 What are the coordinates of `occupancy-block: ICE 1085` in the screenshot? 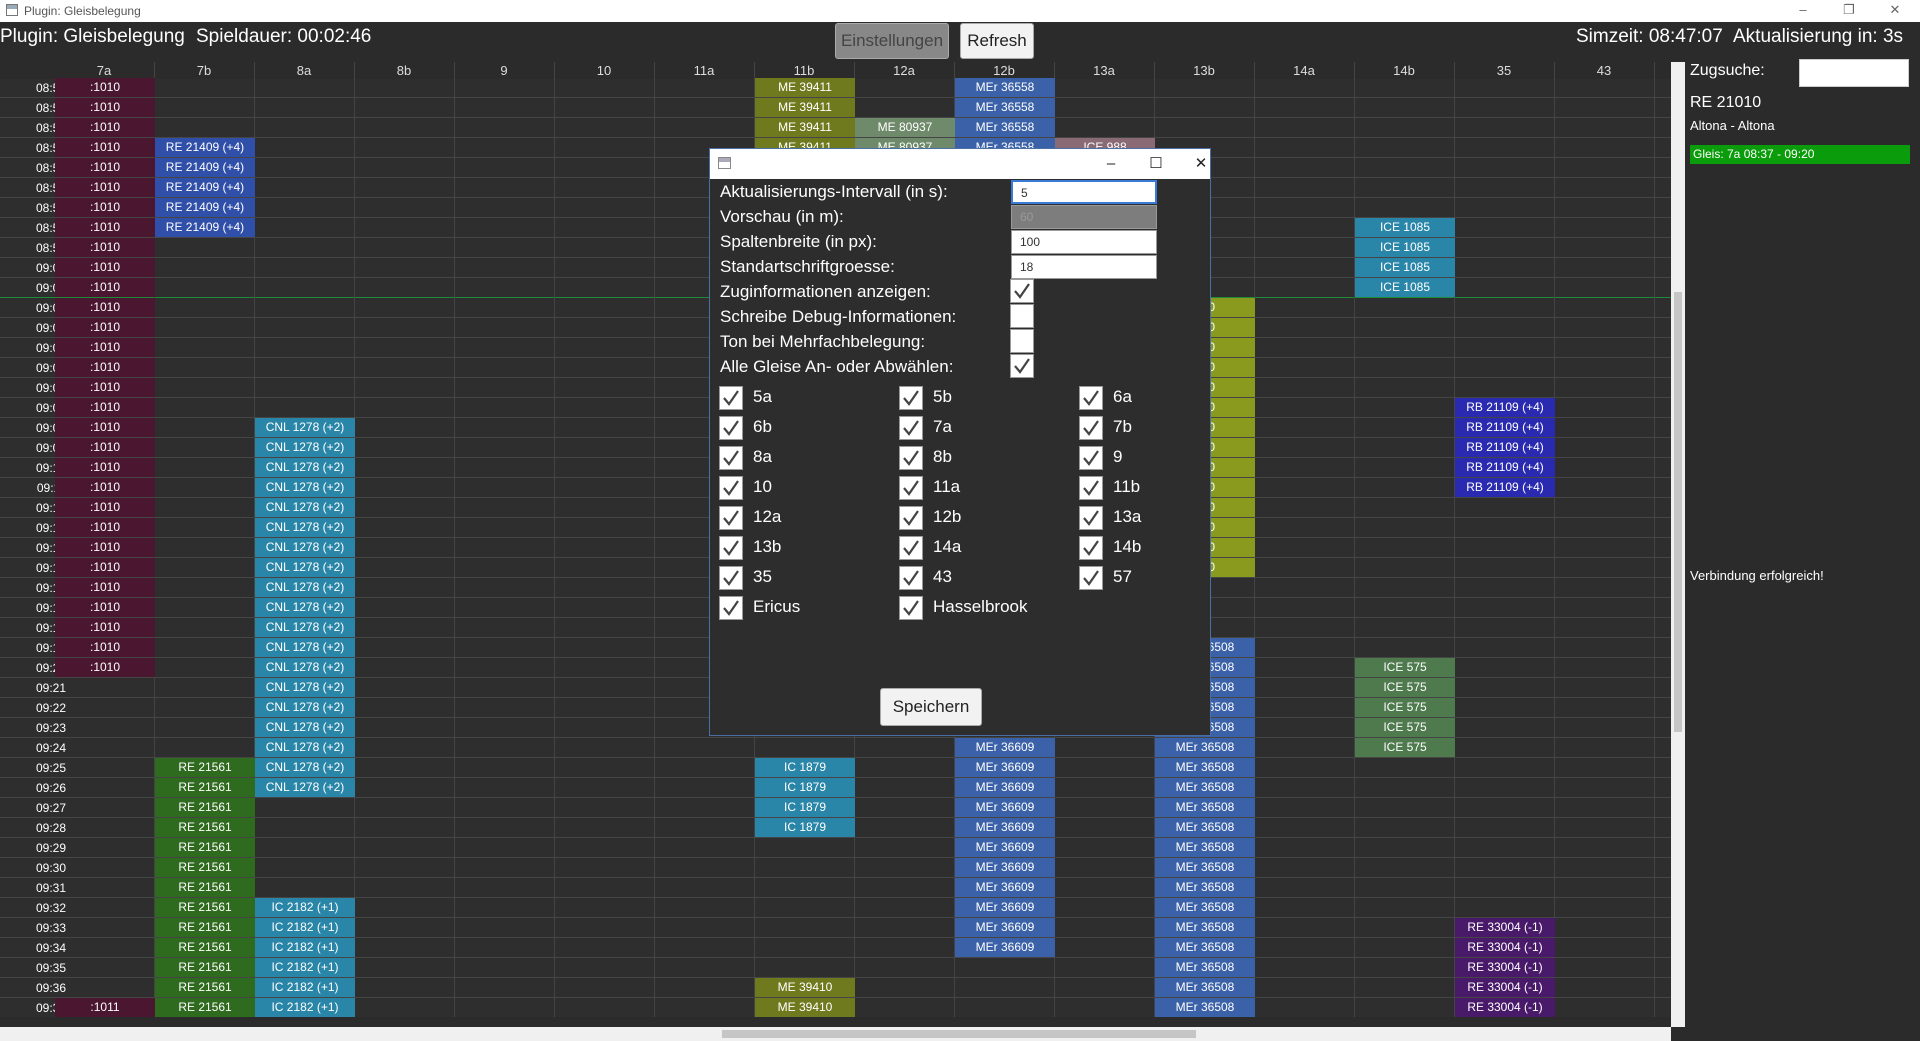 It's located at (1405, 247).